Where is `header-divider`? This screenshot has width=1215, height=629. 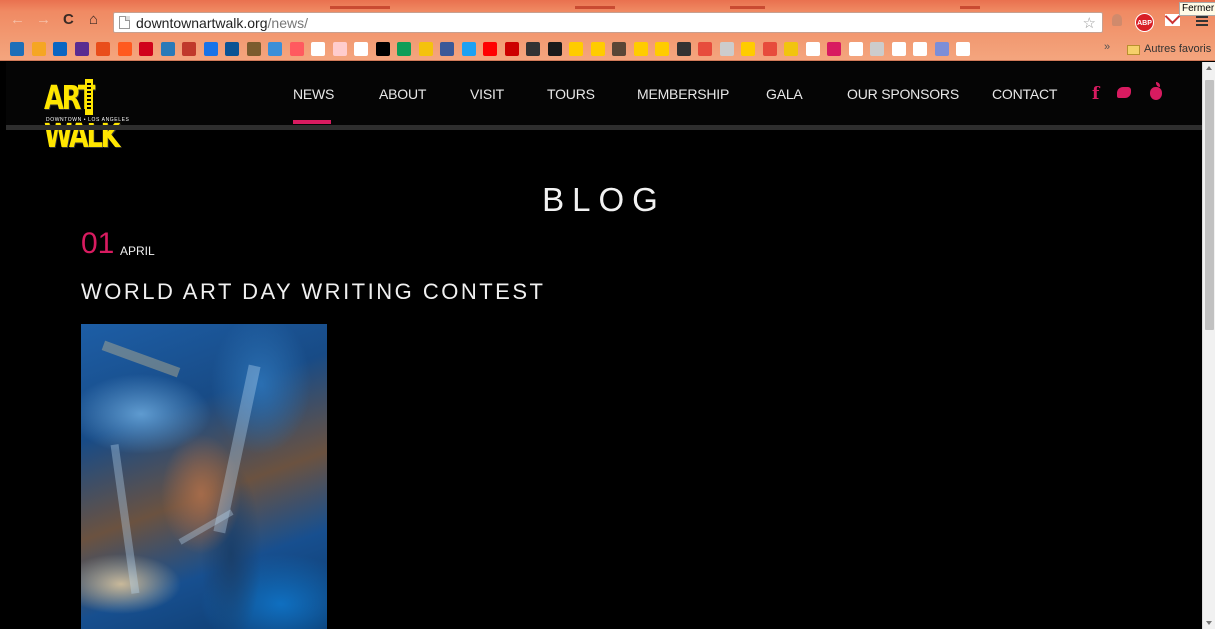 header-divider is located at coordinates (604, 127).